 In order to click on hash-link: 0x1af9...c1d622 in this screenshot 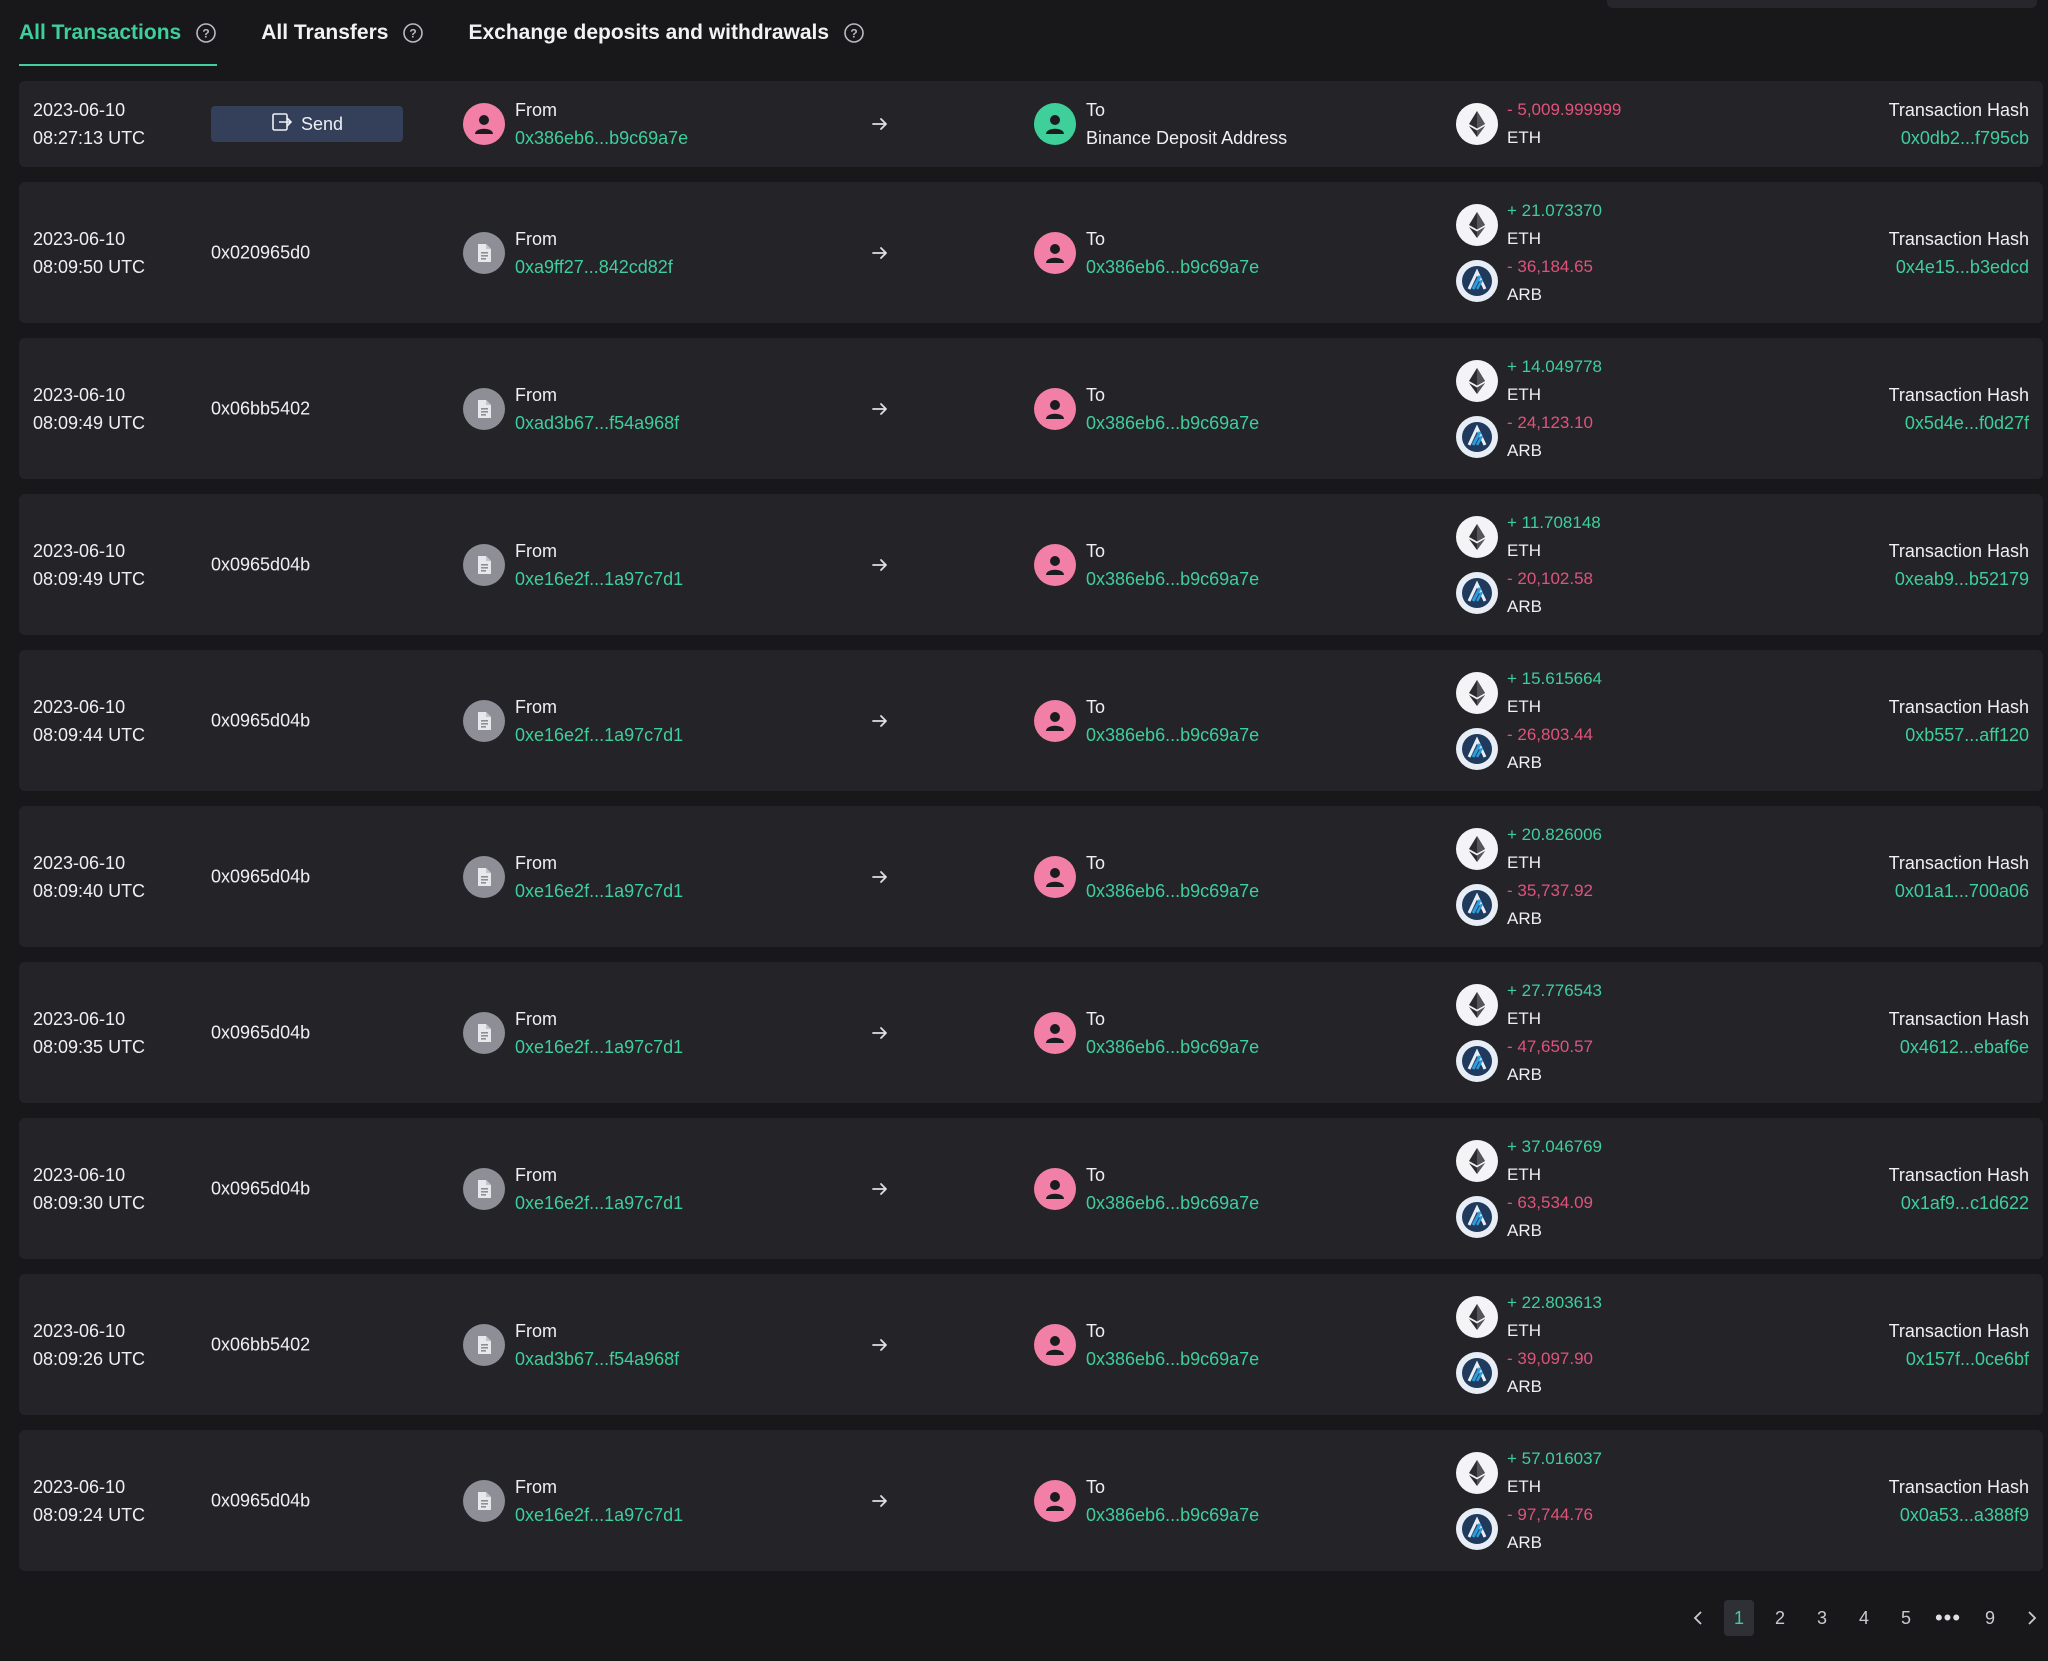, I will do `click(1959, 1203)`.